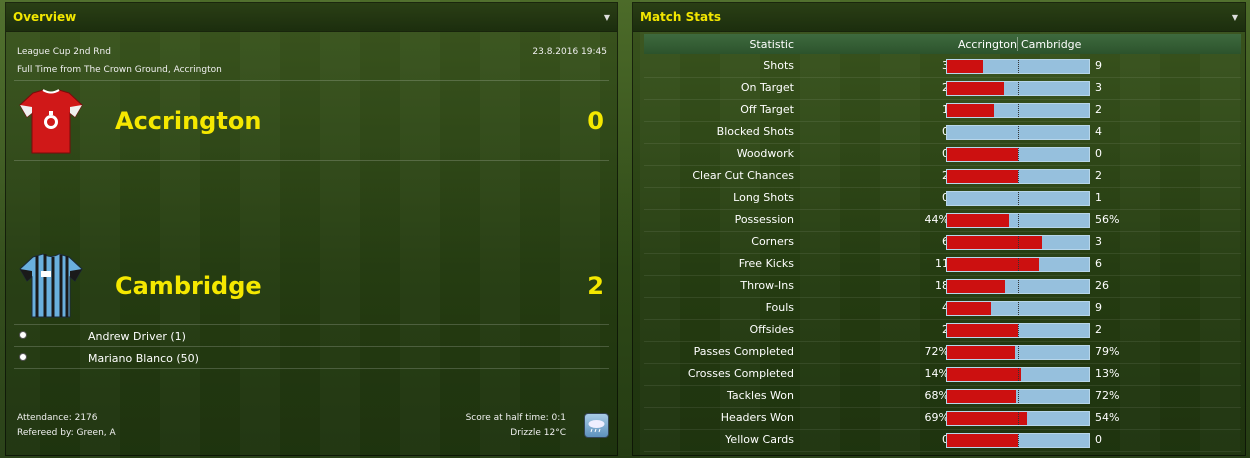  Describe the element at coordinates (942, 331) in the screenshot. I see `stat-row: Offsides22` at that location.